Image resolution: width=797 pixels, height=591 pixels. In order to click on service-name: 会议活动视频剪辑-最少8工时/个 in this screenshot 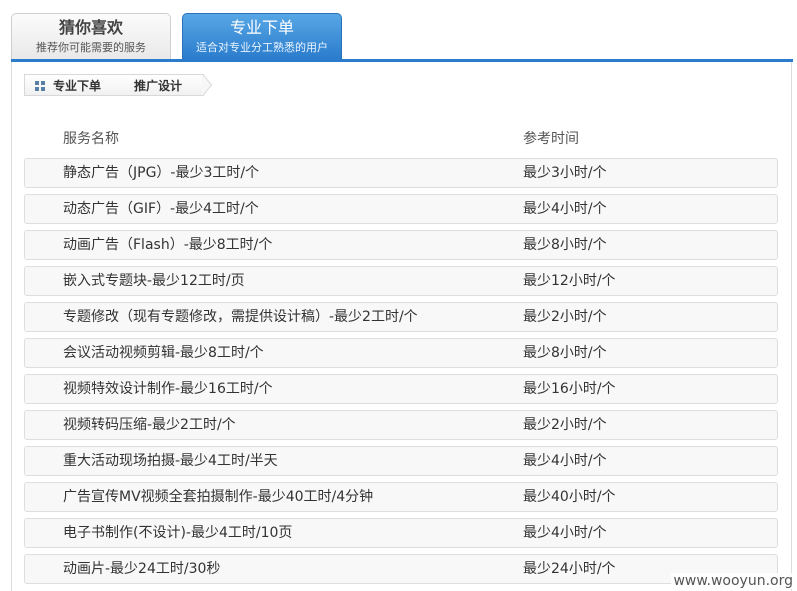, I will do `click(163, 353)`.